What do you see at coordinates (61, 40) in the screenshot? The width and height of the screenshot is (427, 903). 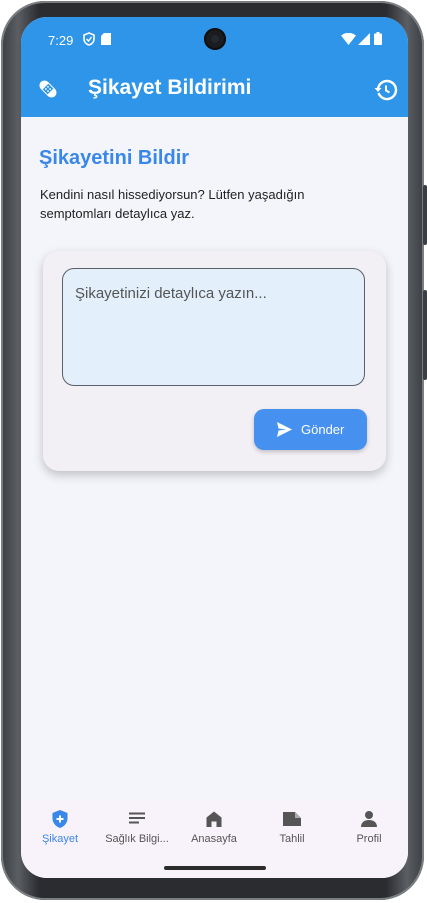 I see `status-time: 7:29` at bounding box center [61, 40].